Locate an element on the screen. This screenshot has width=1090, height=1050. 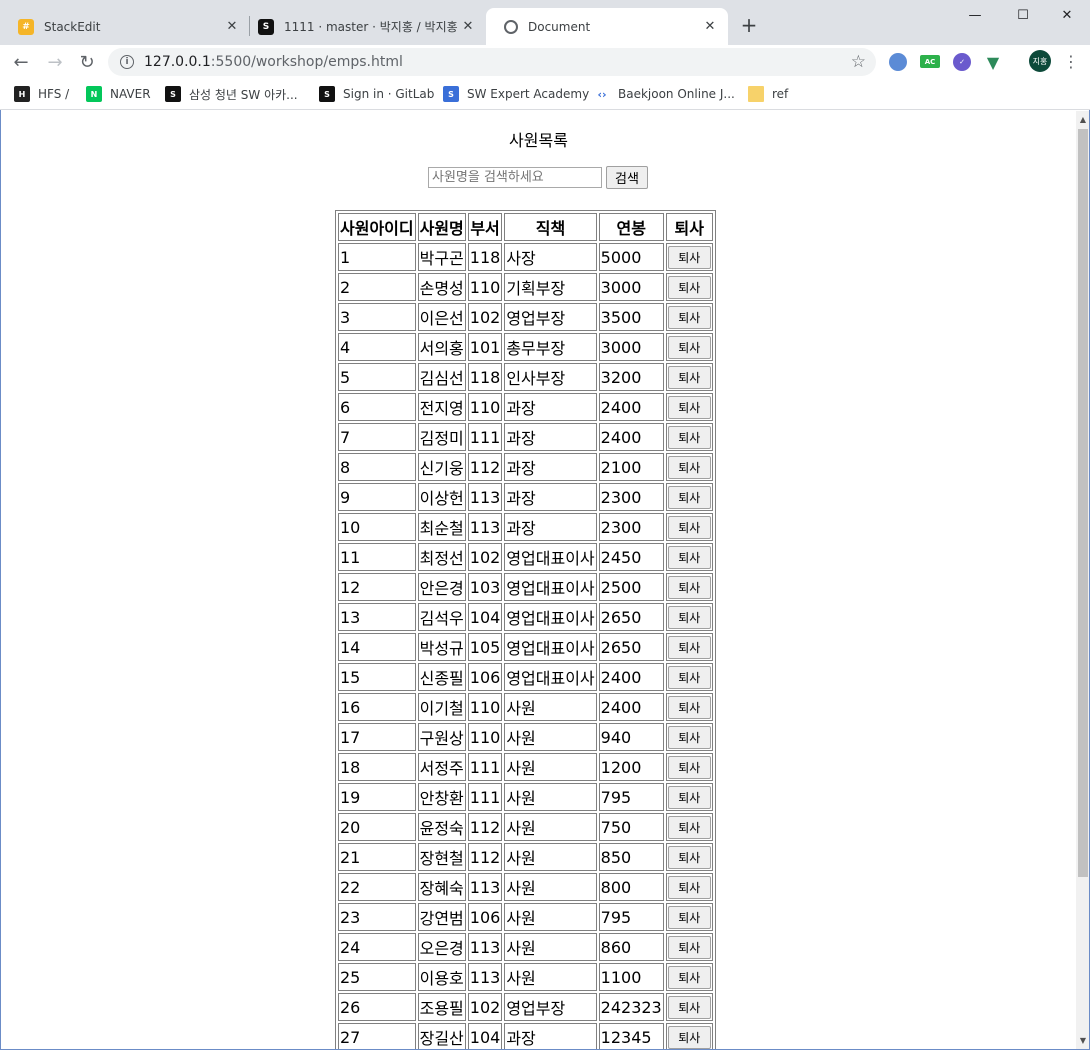
table-row: 8 신기웅 112 과장 2100 퇴사 is located at coordinates (525, 467).